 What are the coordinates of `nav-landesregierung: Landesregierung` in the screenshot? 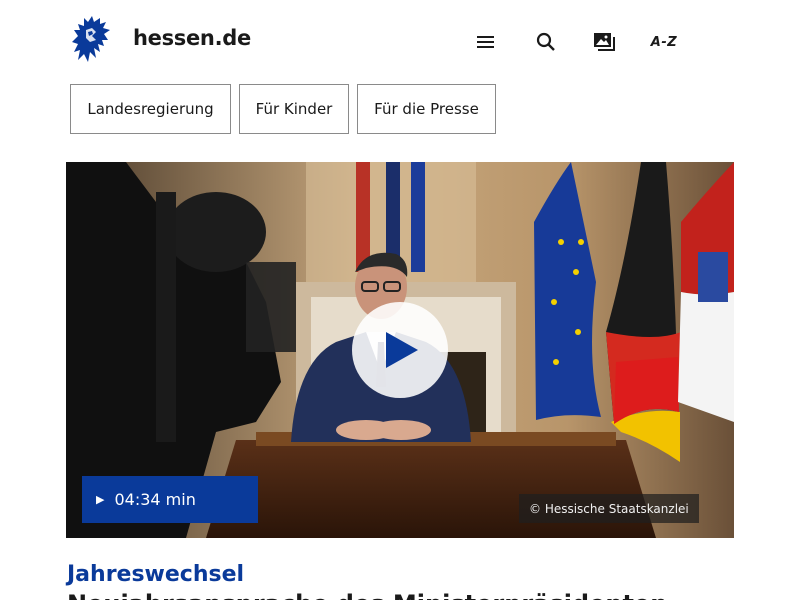 It's located at (150, 109).